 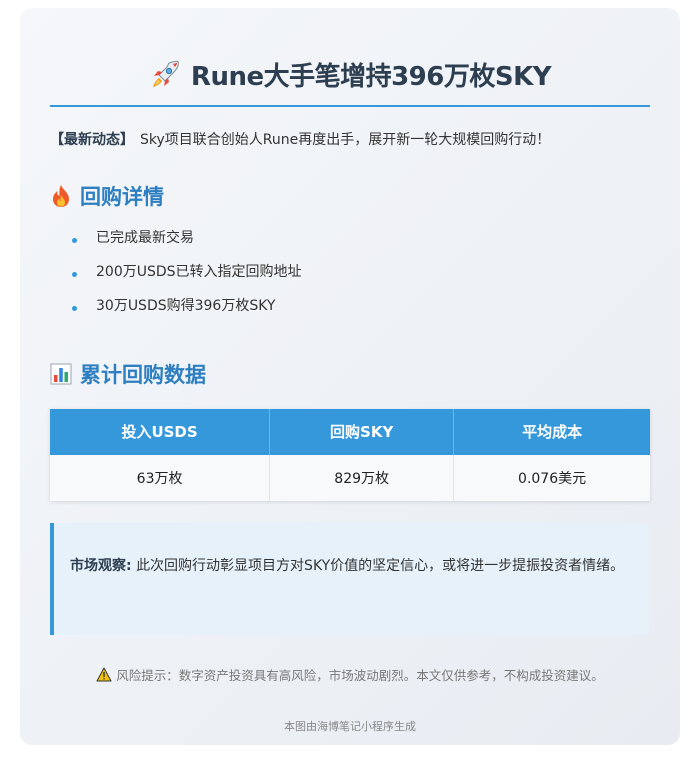 I want to click on table-row: 63万枚 829万枚 0.076美元, so click(x=350, y=477).